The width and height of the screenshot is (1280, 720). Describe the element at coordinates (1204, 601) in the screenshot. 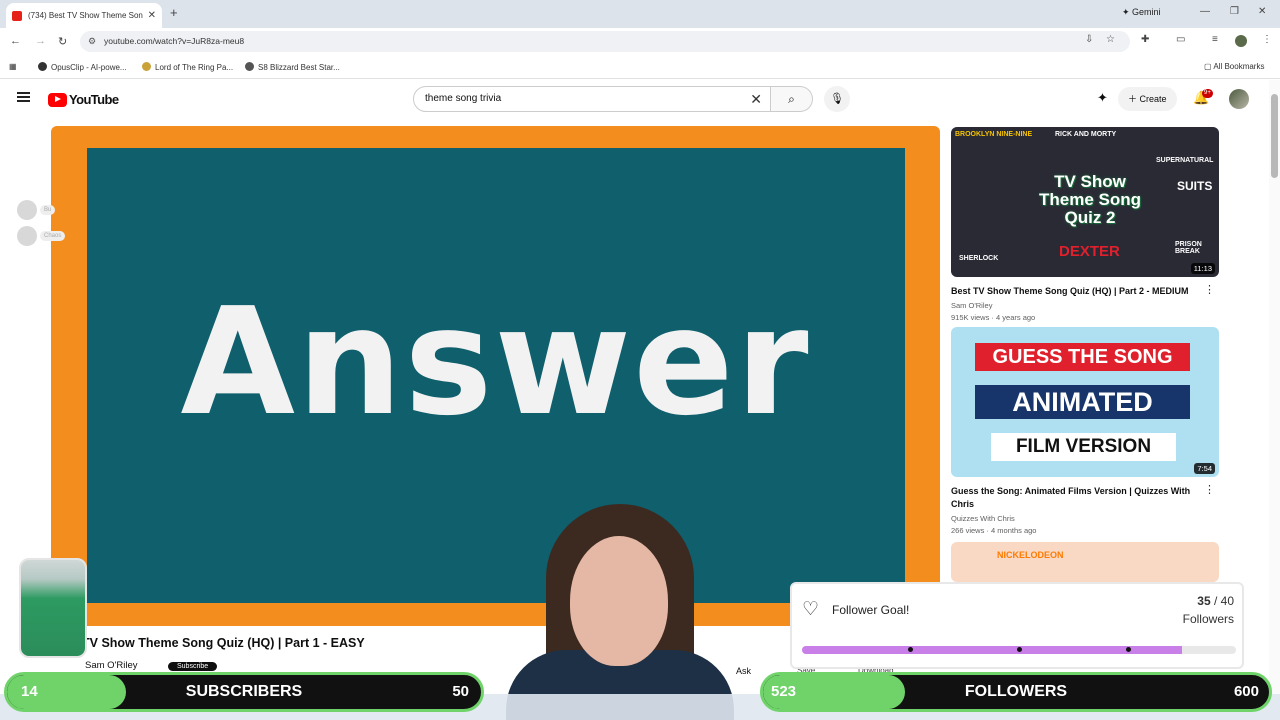

I see `goal-current: 35` at that location.